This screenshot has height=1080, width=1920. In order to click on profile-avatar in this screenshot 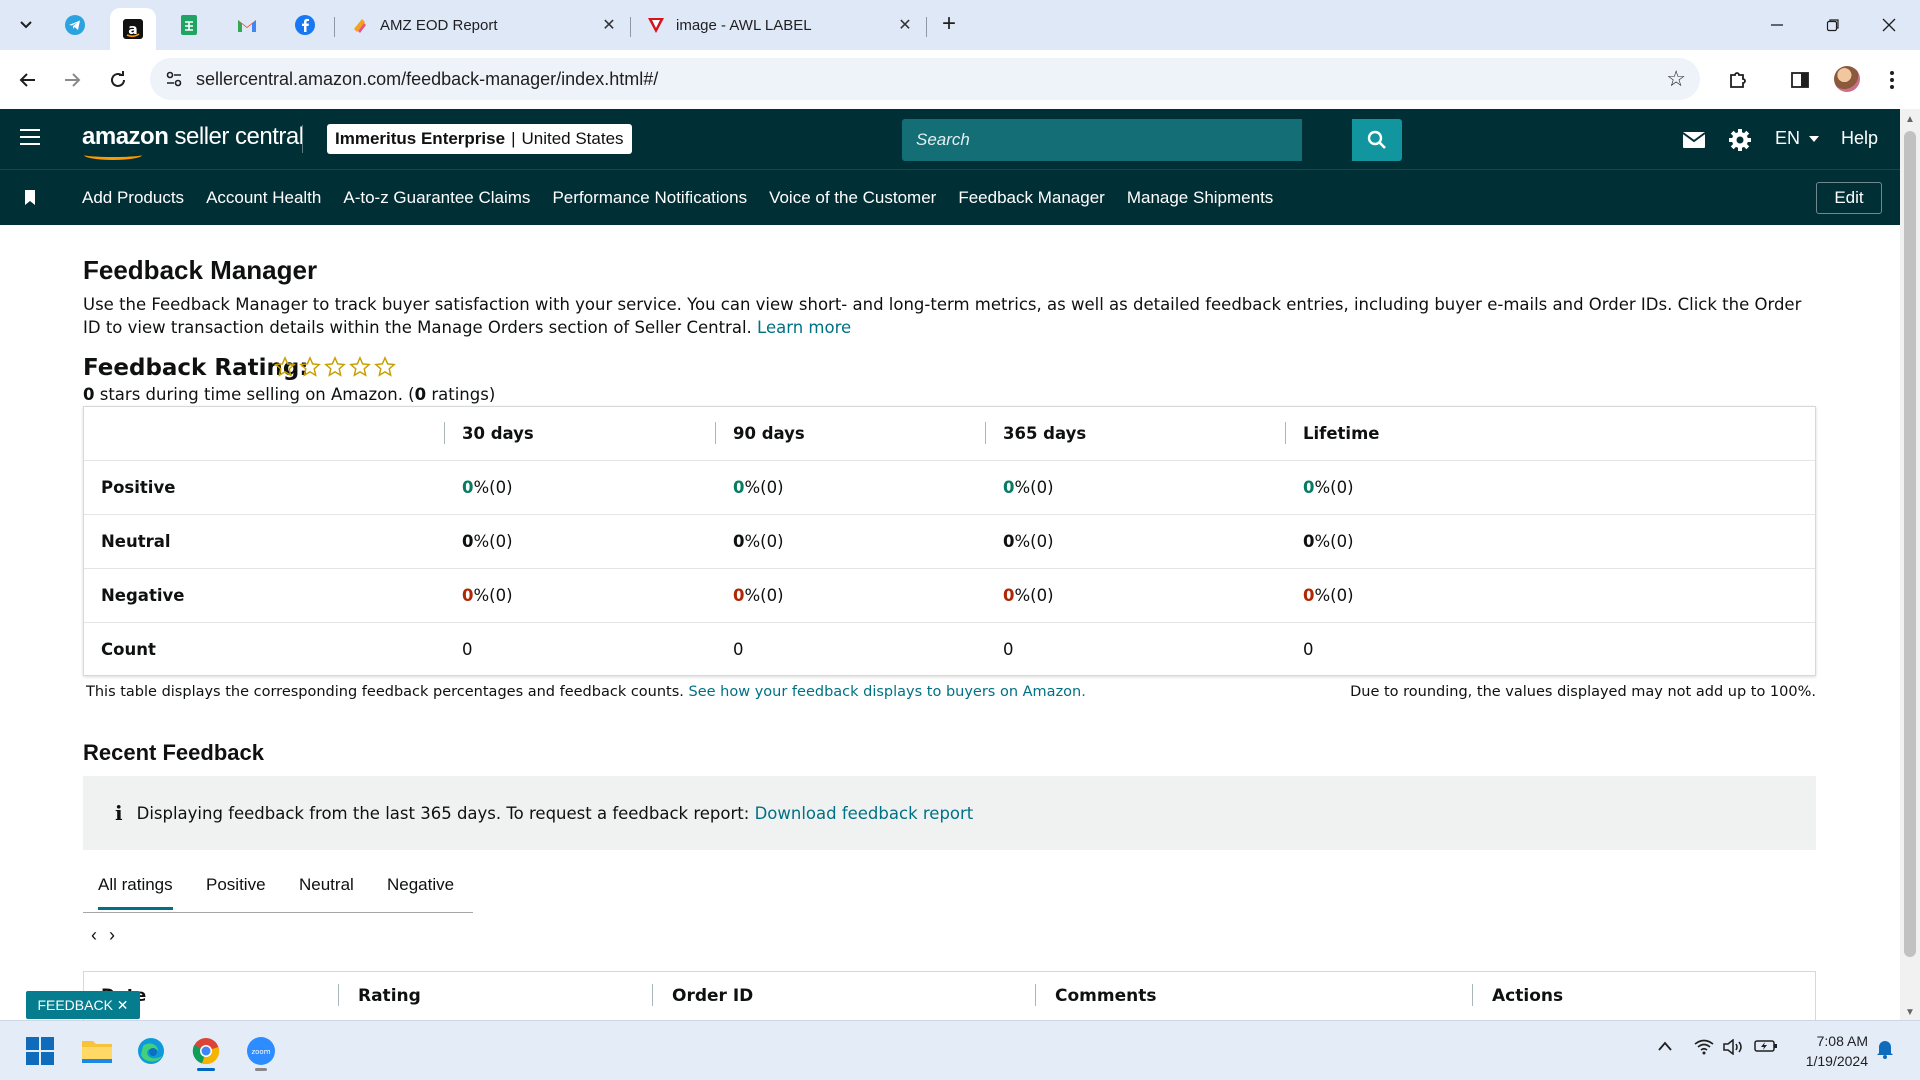, I will do `click(1847, 79)`.